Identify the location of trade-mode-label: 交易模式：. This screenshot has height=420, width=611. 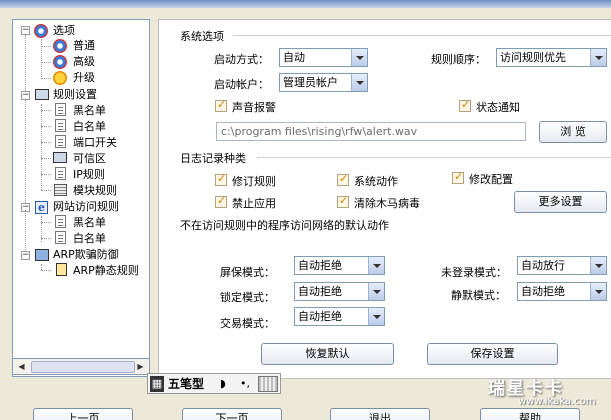
(247, 323).